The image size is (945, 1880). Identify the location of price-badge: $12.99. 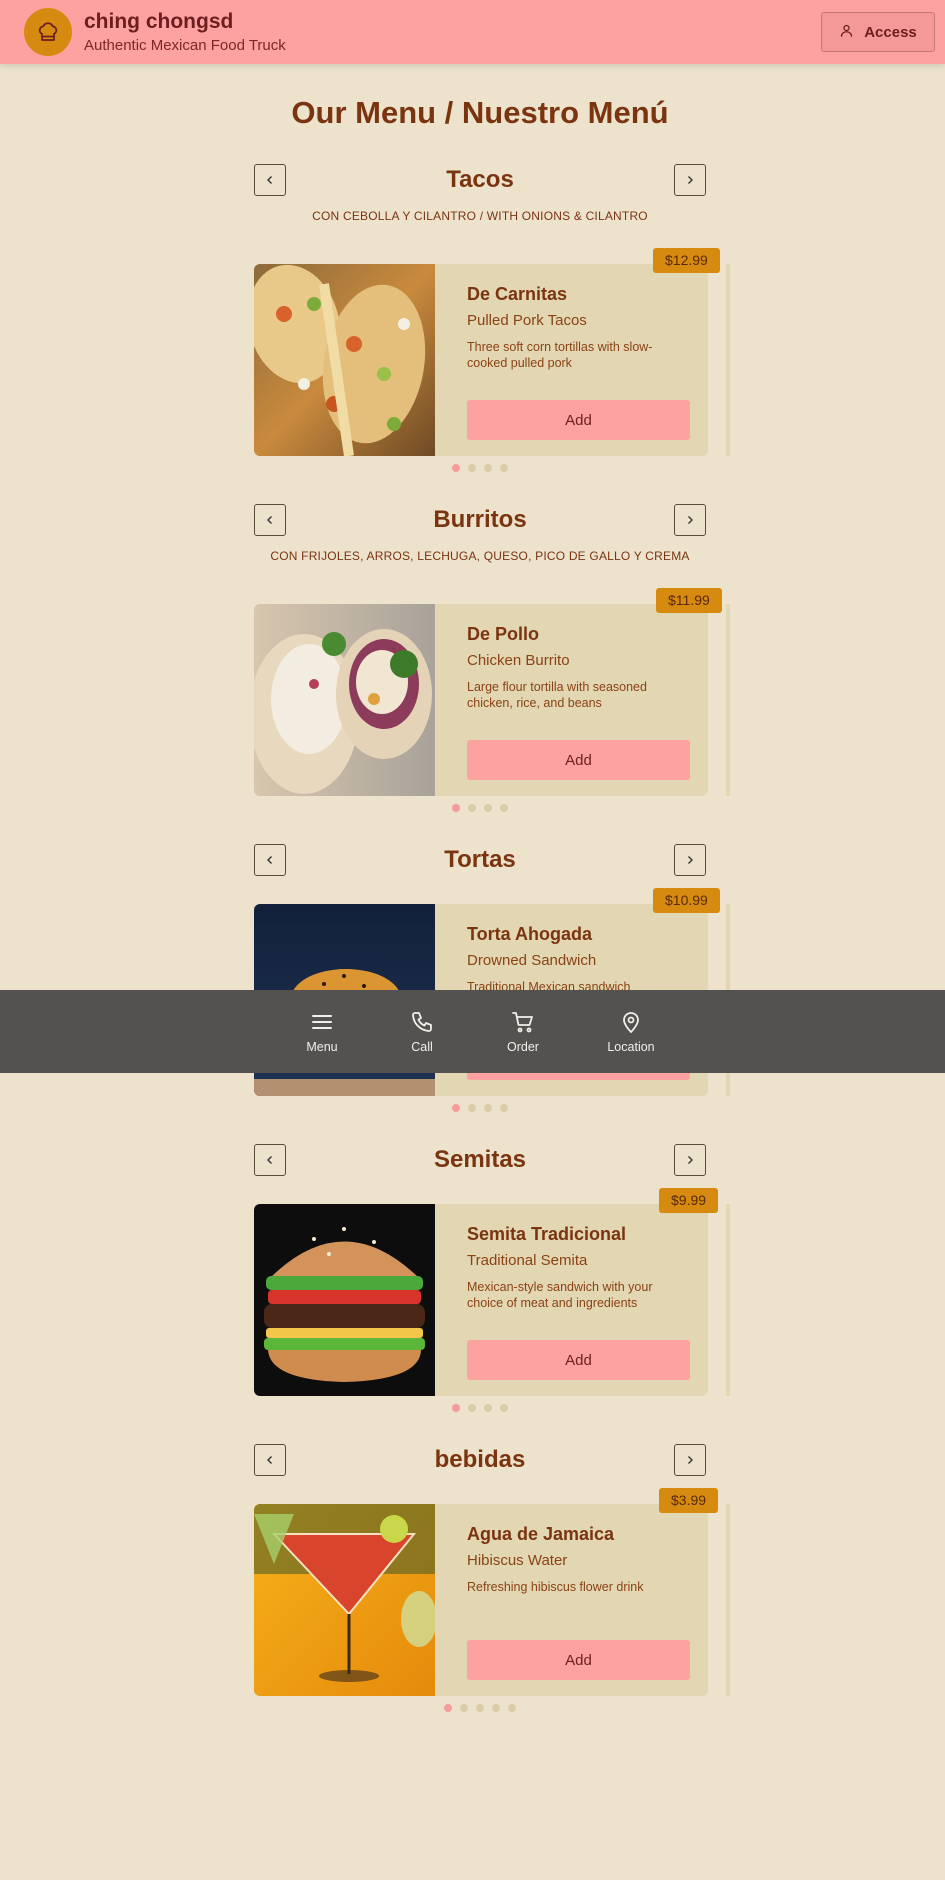
(686, 260).